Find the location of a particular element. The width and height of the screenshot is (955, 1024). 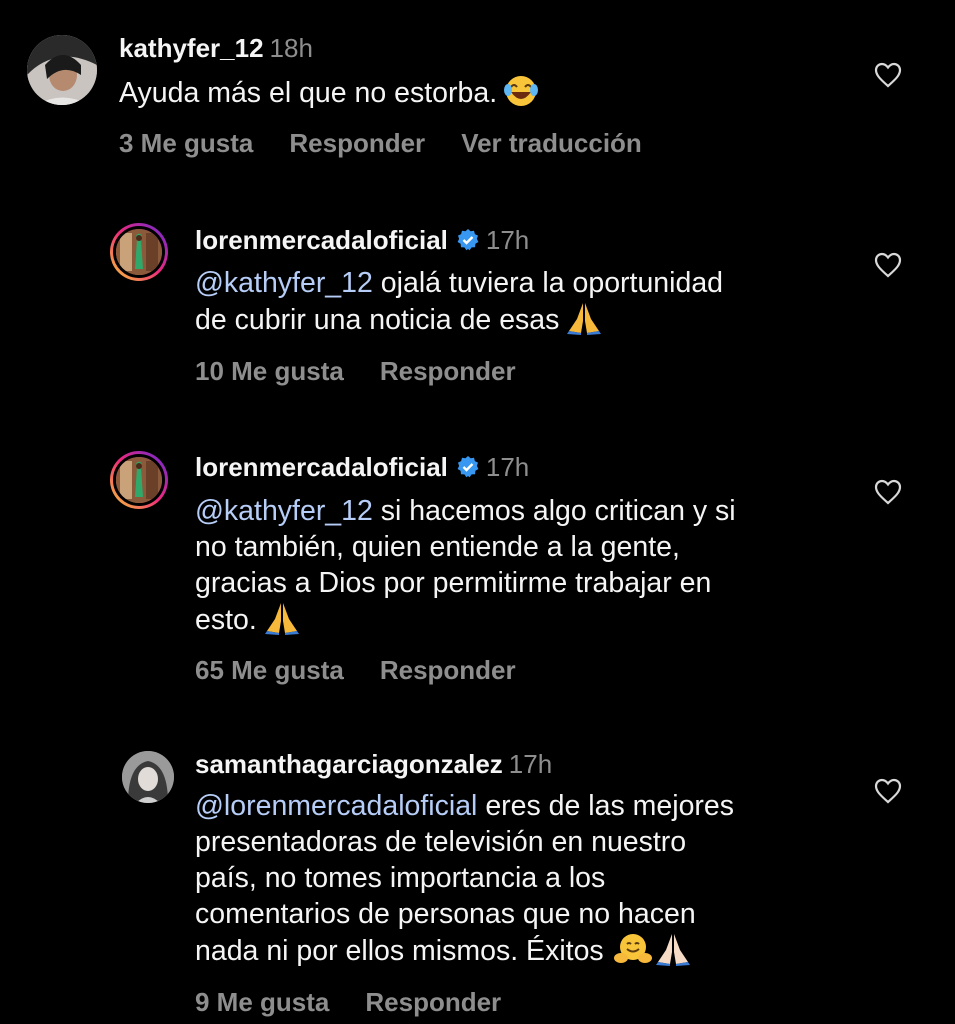

likes-count: 9 Me gusta is located at coordinates (262, 1002).